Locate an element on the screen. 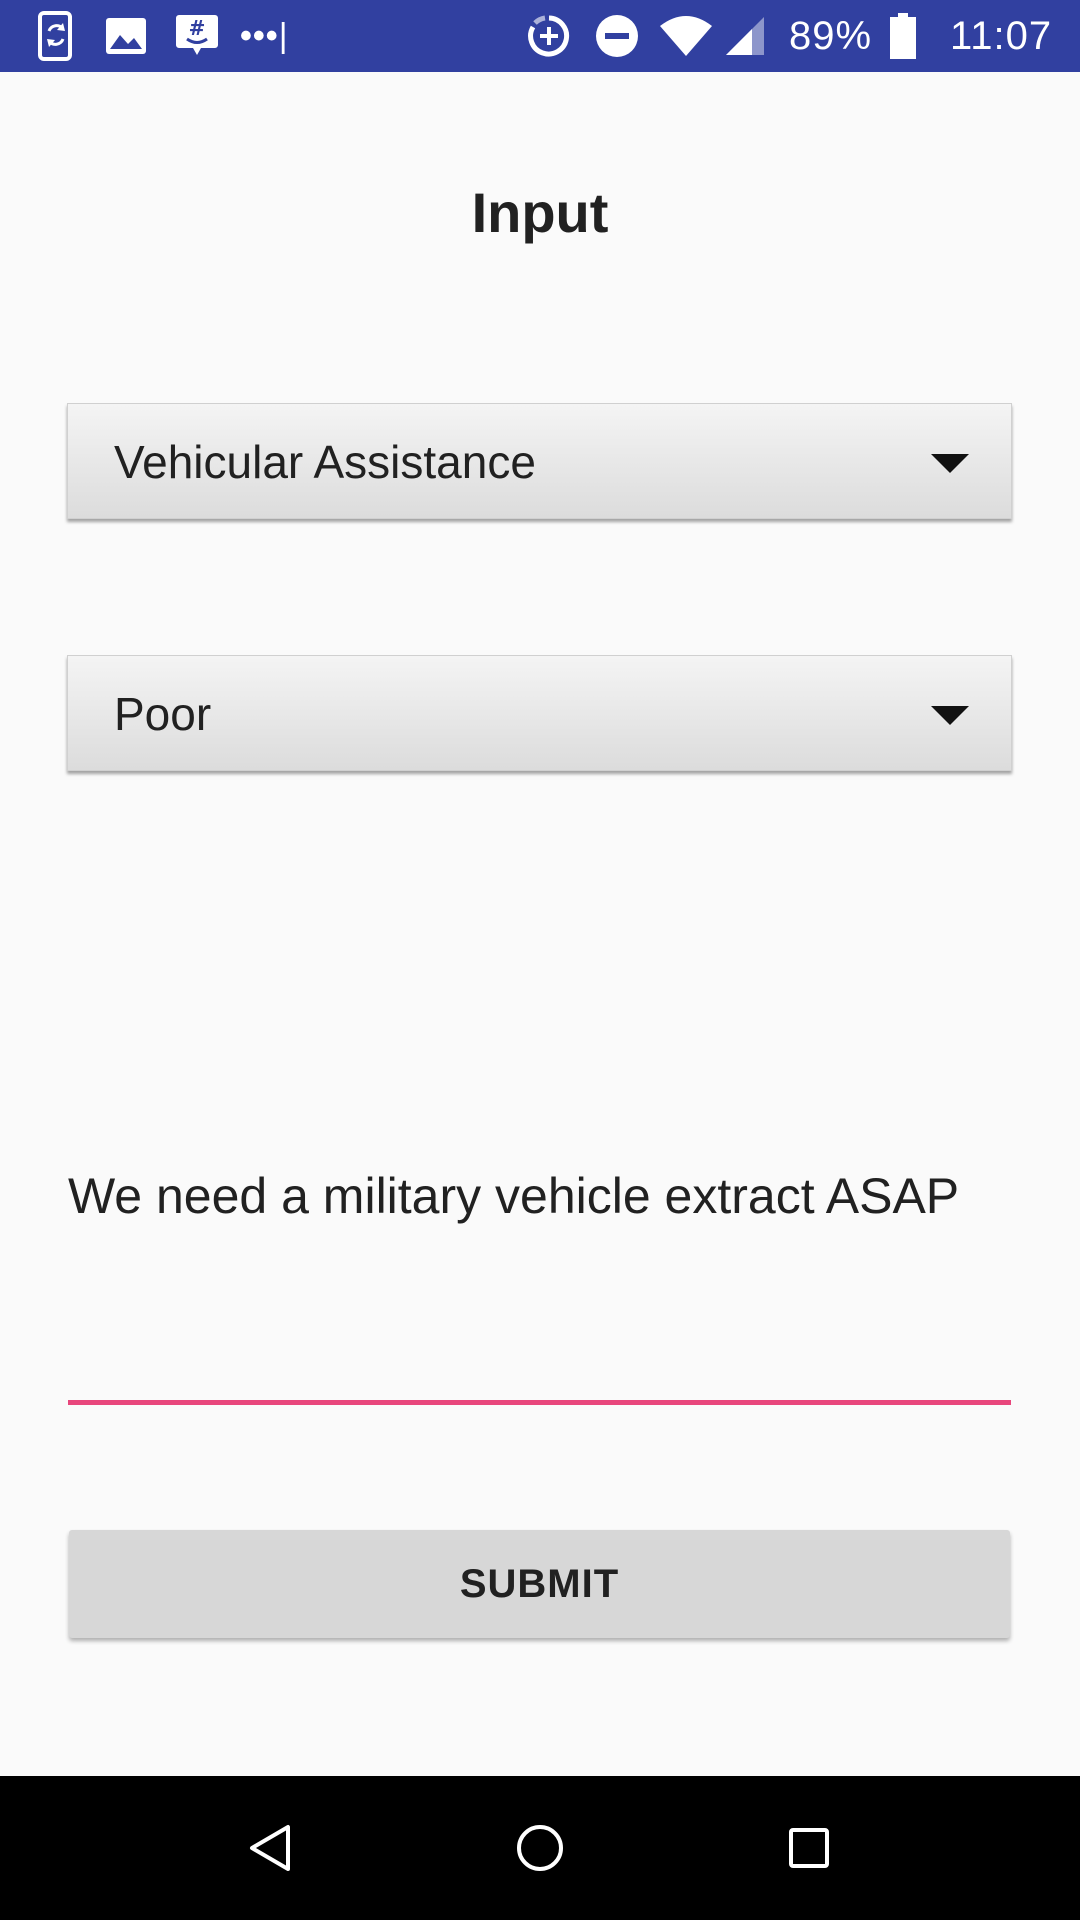 The image size is (1080, 1920). clock: 11:07 is located at coordinates (1001, 36).